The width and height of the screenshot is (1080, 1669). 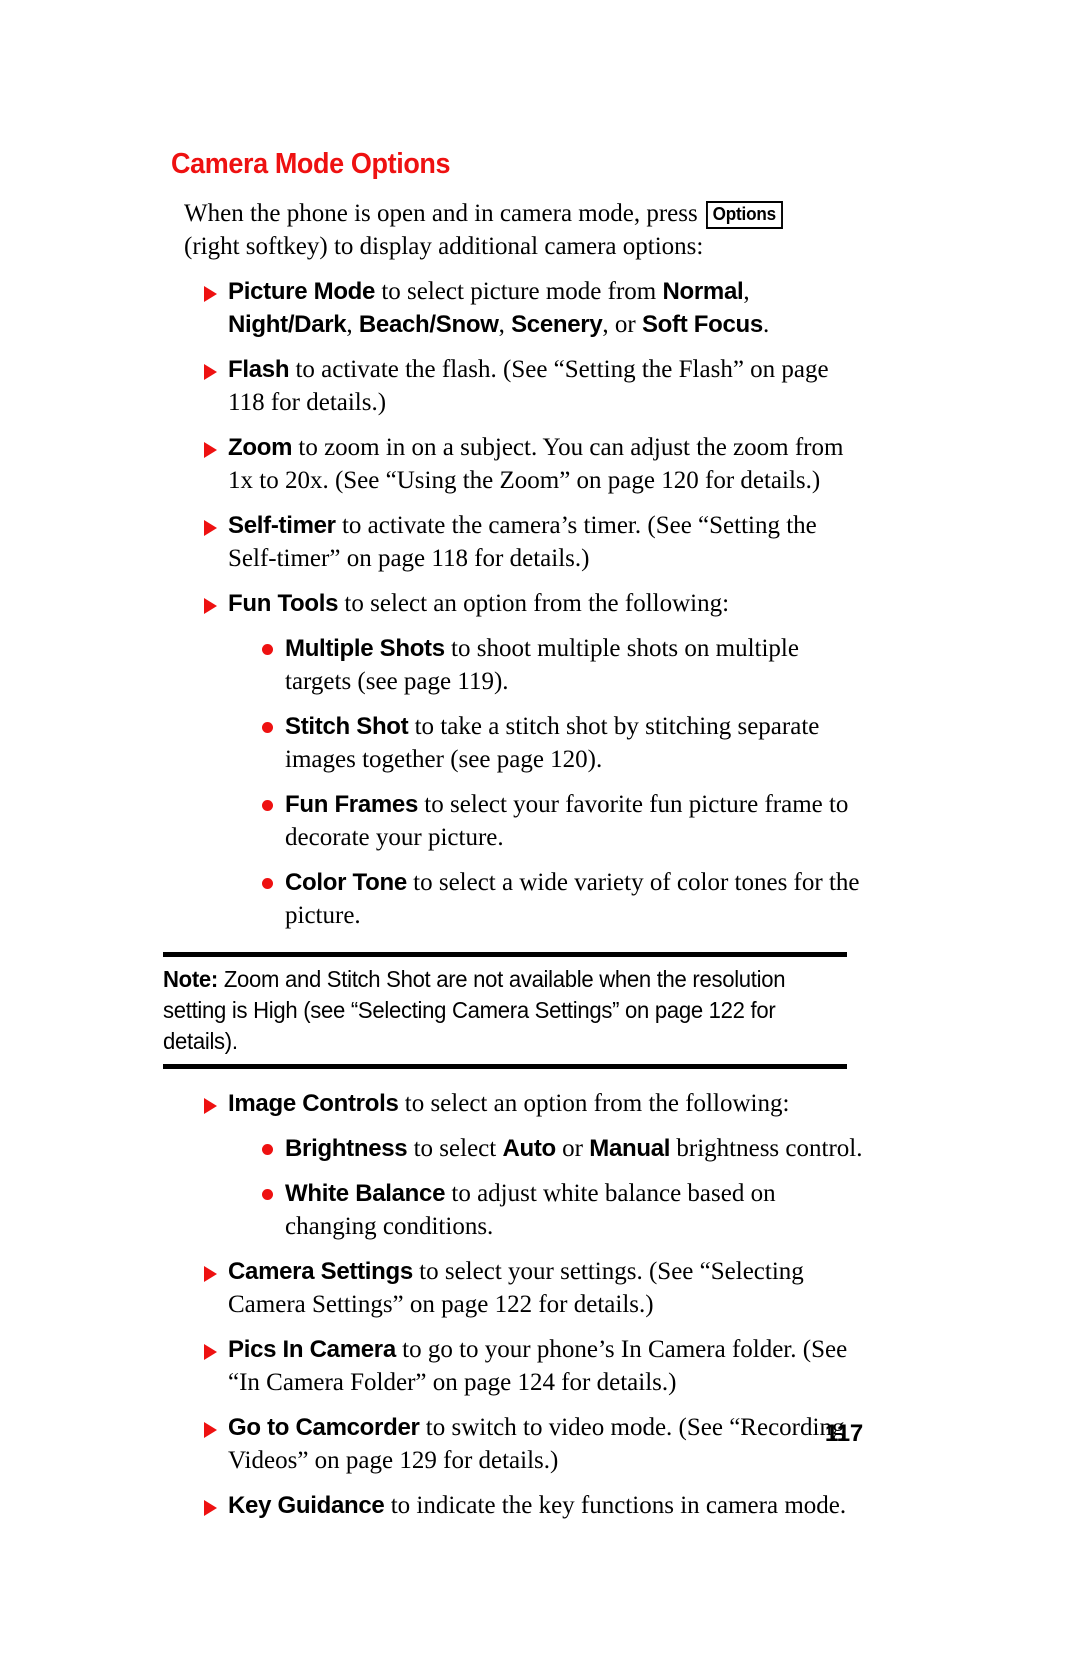 I want to click on option-manual: Manual, so click(x=630, y=1148).